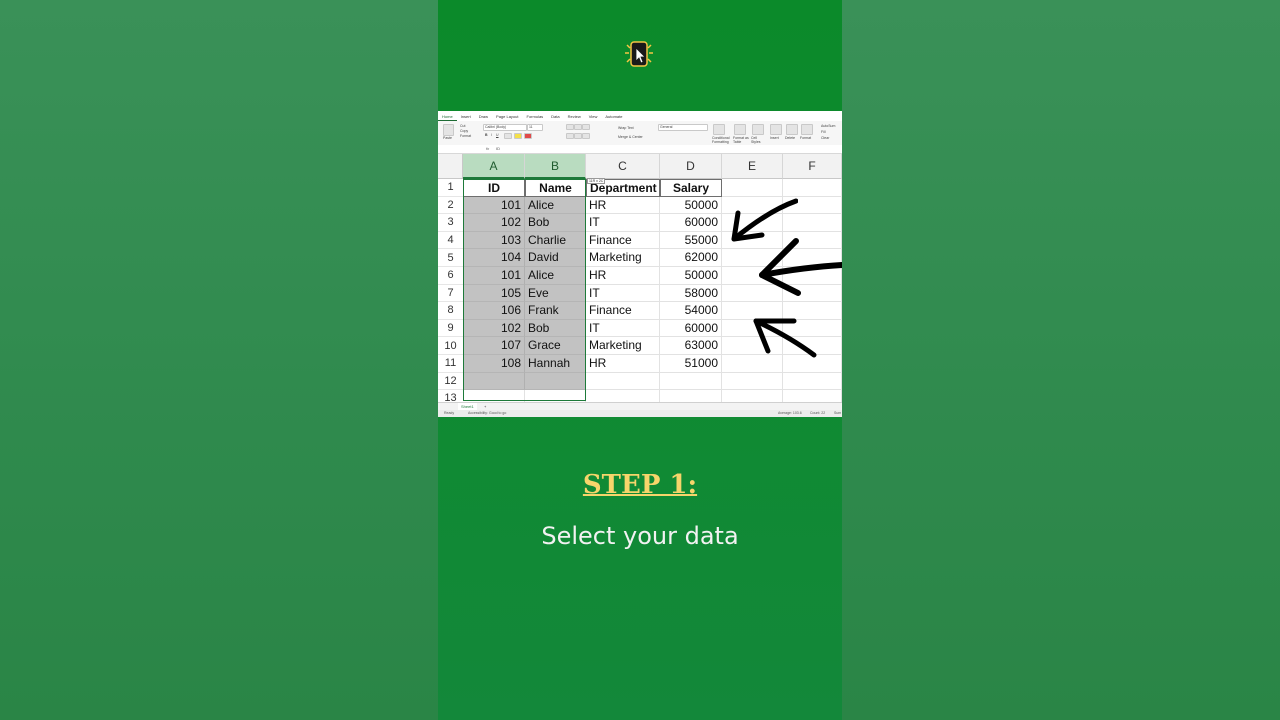 The height and width of the screenshot is (720, 1280). What do you see at coordinates (626, 128) in the screenshot?
I see `wrap-text-button: Wrap Text` at bounding box center [626, 128].